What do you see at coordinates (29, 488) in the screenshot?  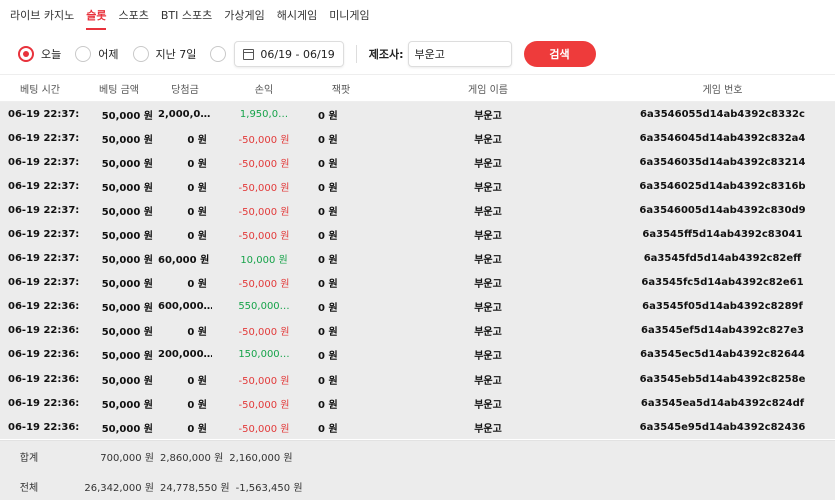 I see `overall-label: 전체` at bounding box center [29, 488].